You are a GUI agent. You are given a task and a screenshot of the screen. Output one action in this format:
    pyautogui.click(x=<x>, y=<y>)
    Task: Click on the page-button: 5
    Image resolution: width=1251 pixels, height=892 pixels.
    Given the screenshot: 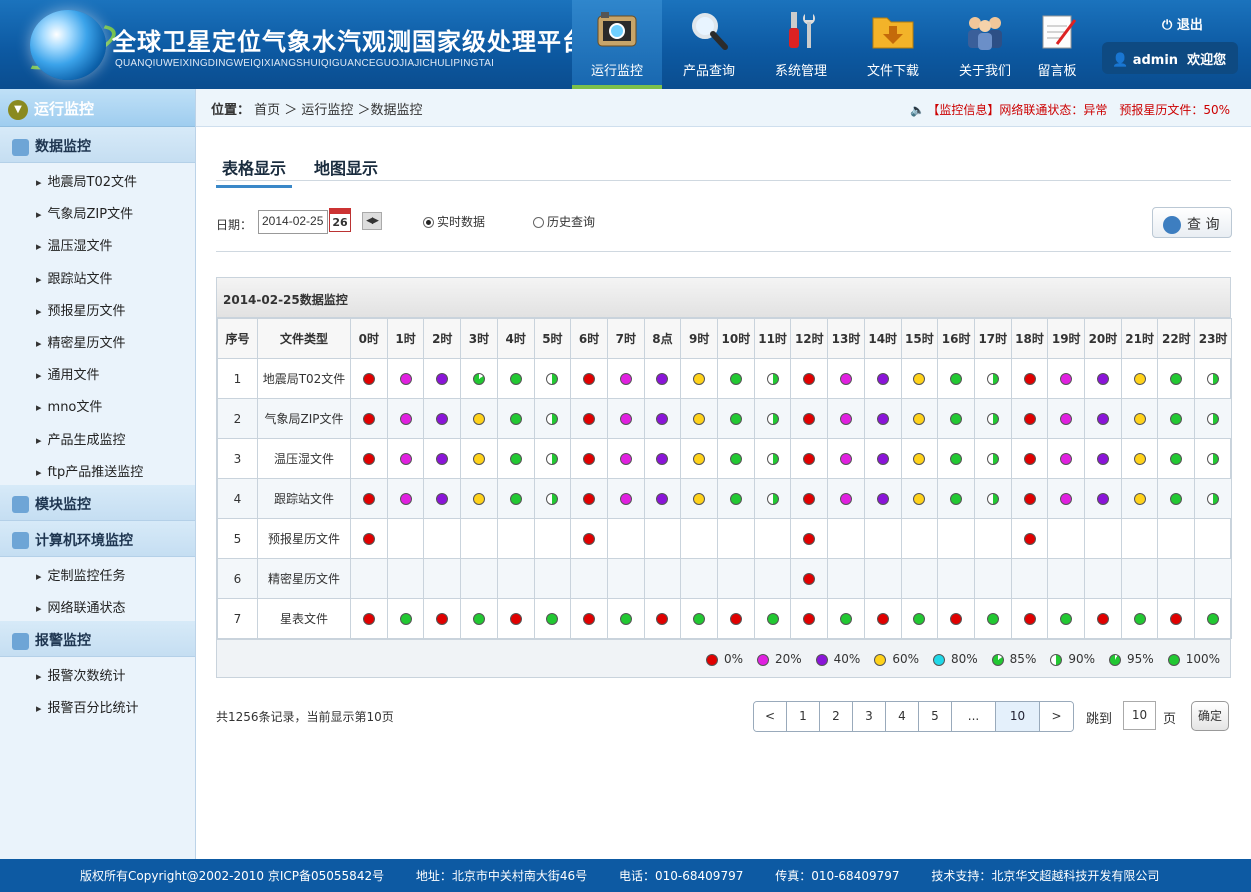 What is the action you would take?
    pyautogui.click(x=935, y=716)
    